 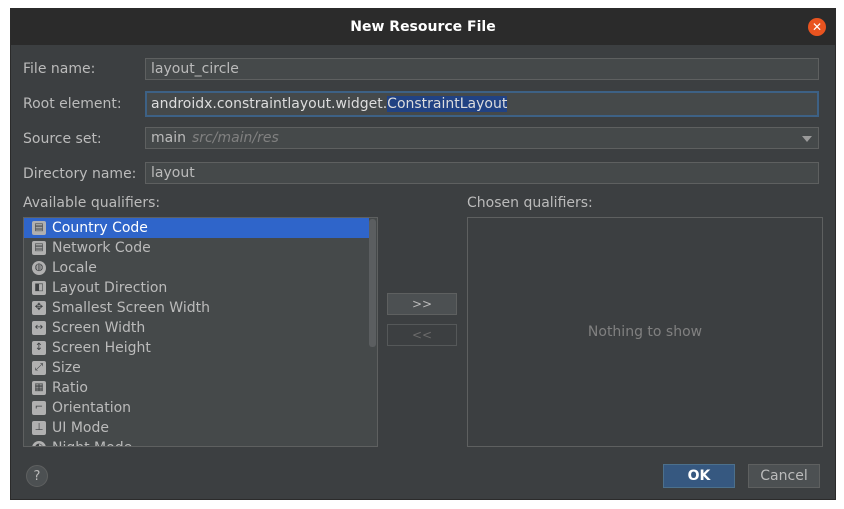 I want to click on dialog-title: New Resource File, so click(x=423, y=27).